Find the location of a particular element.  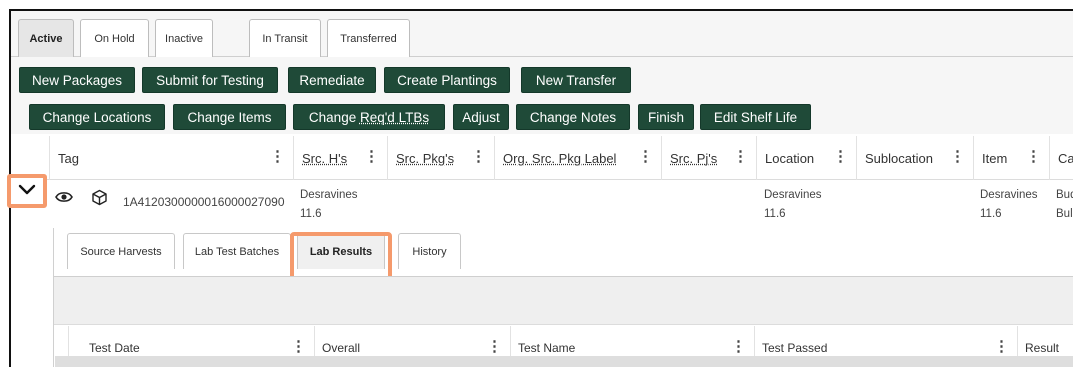

column-src-harvests: Src. H's ⋮ is located at coordinates (340, 158).